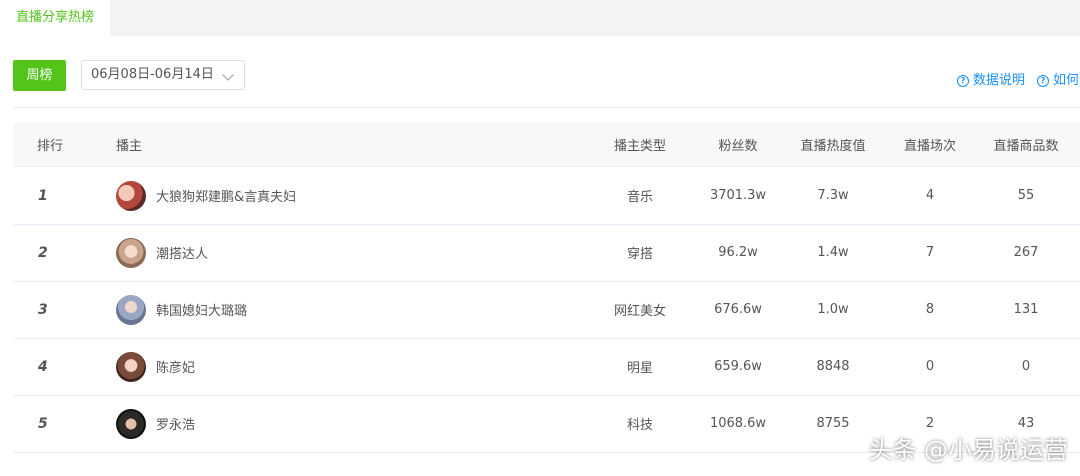  Describe the element at coordinates (738, 195) in the screenshot. I see `fans-count: 3701.3w` at that location.